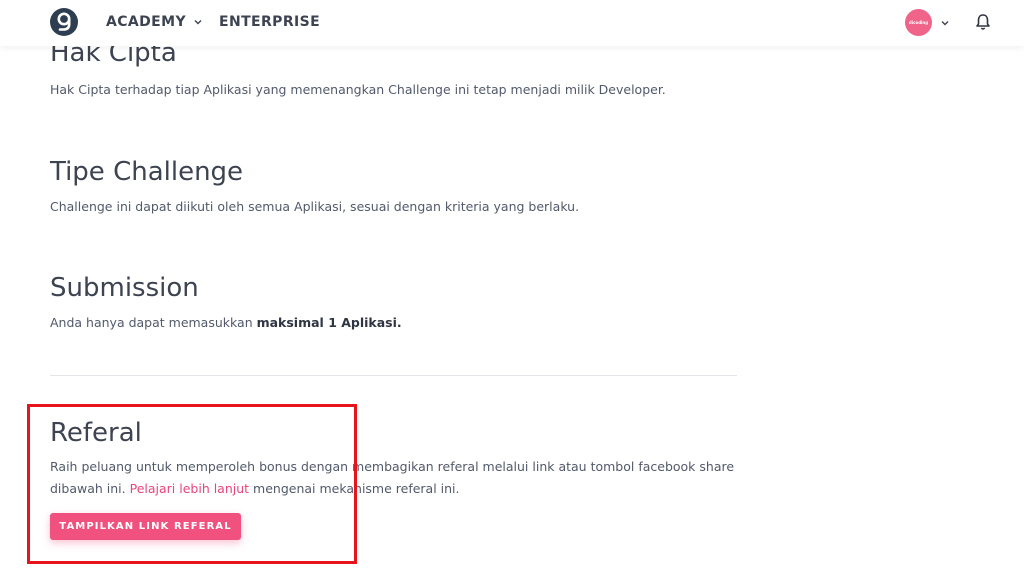 This screenshot has height=580, width=1024. Describe the element at coordinates (393, 375) in the screenshot. I see `section-divider` at that location.